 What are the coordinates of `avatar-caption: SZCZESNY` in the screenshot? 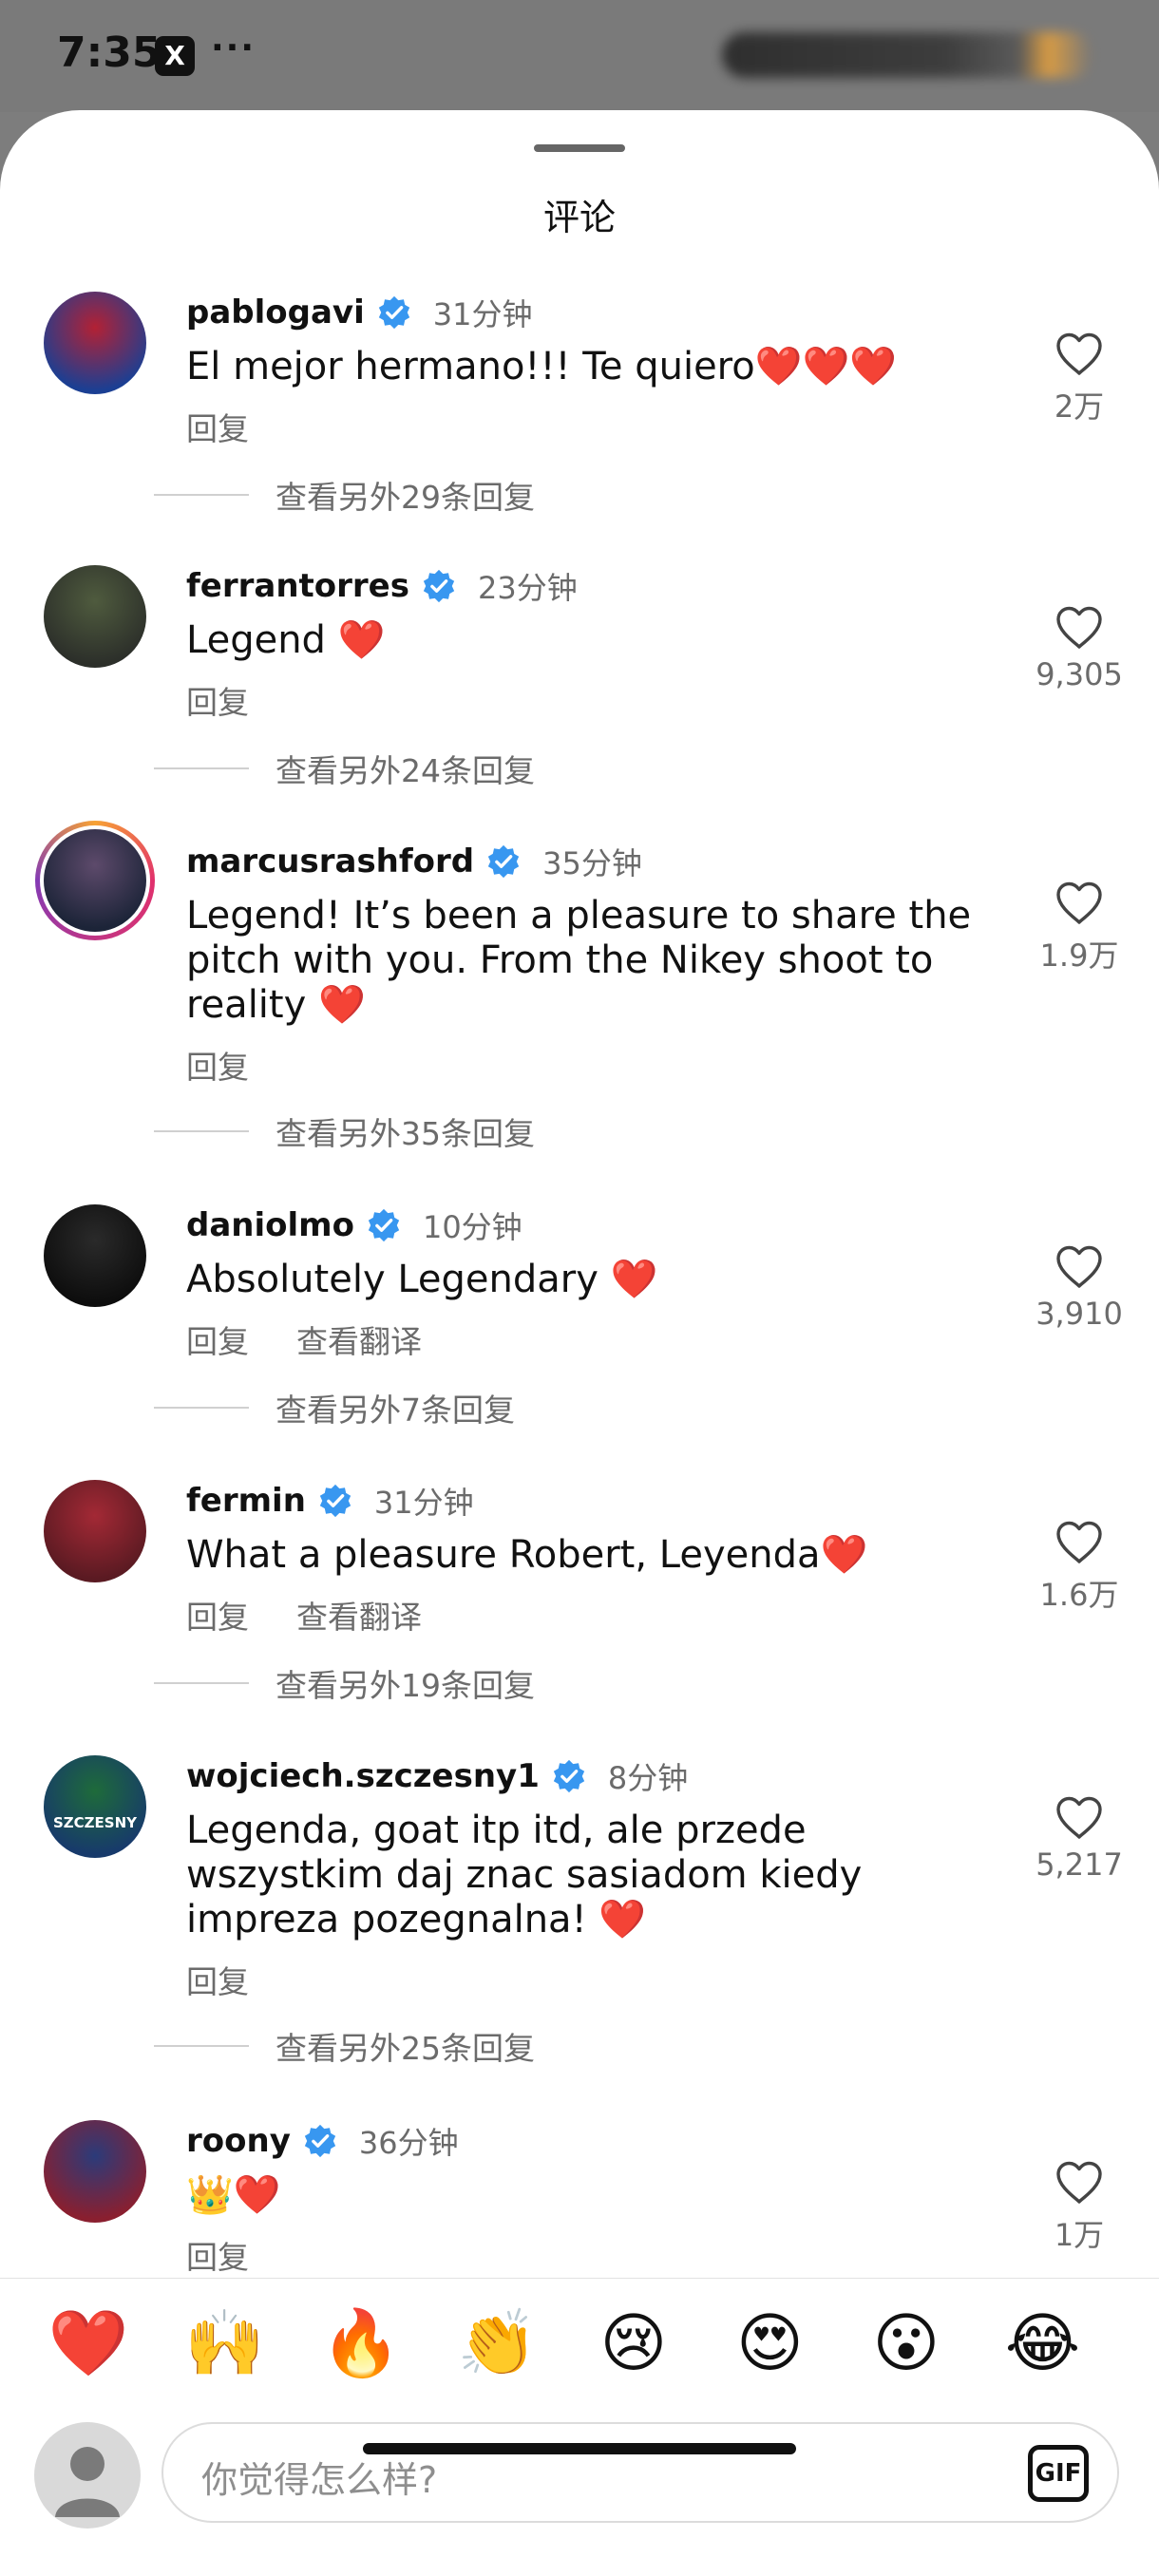 It's located at (95, 1822).